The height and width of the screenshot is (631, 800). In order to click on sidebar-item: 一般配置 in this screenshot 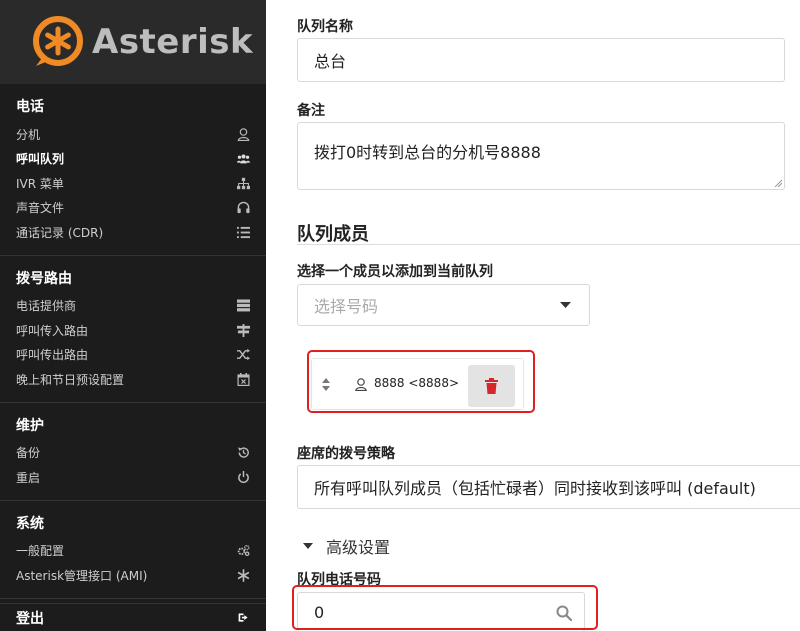, I will do `click(133, 551)`.